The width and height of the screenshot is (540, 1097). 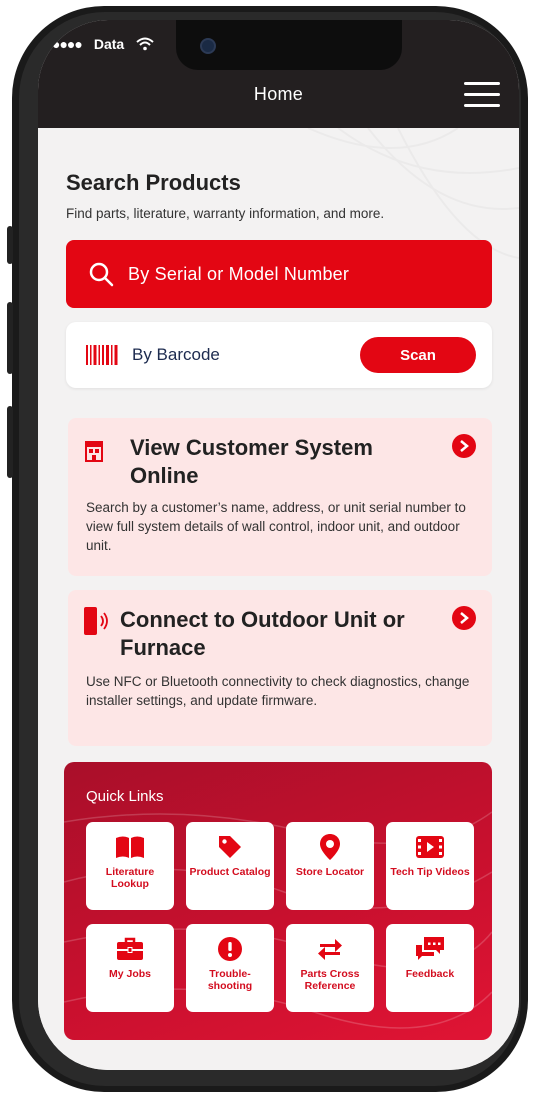 What do you see at coordinates (102, 355) in the screenshot?
I see `barcode-icon` at bounding box center [102, 355].